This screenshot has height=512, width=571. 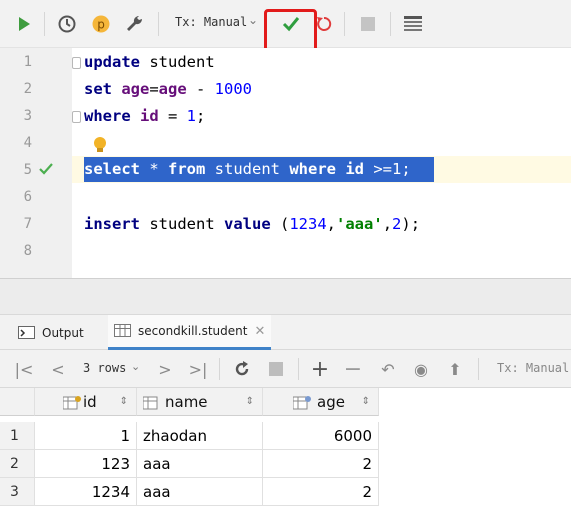 I want to click on row-count-label: 3 rows, so click(x=104, y=368).